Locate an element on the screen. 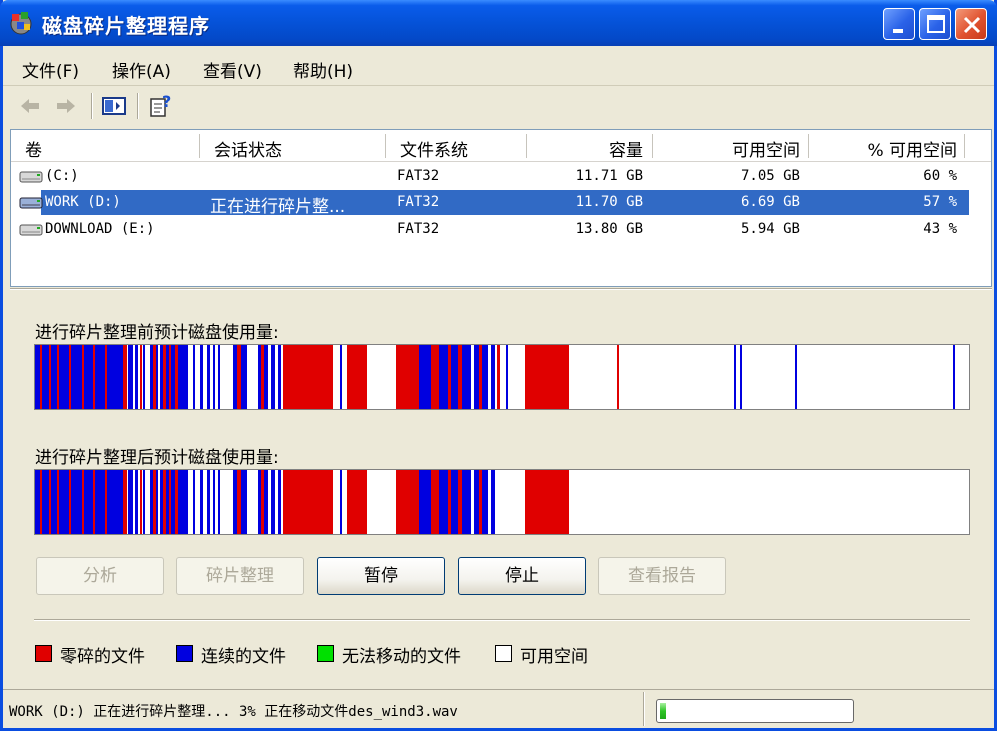 The height and width of the screenshot is (731, 997). volume-row-c: (C:) FAT32 11.71 GB 7.05 GB 60 % is located at coordinates (501, 176).